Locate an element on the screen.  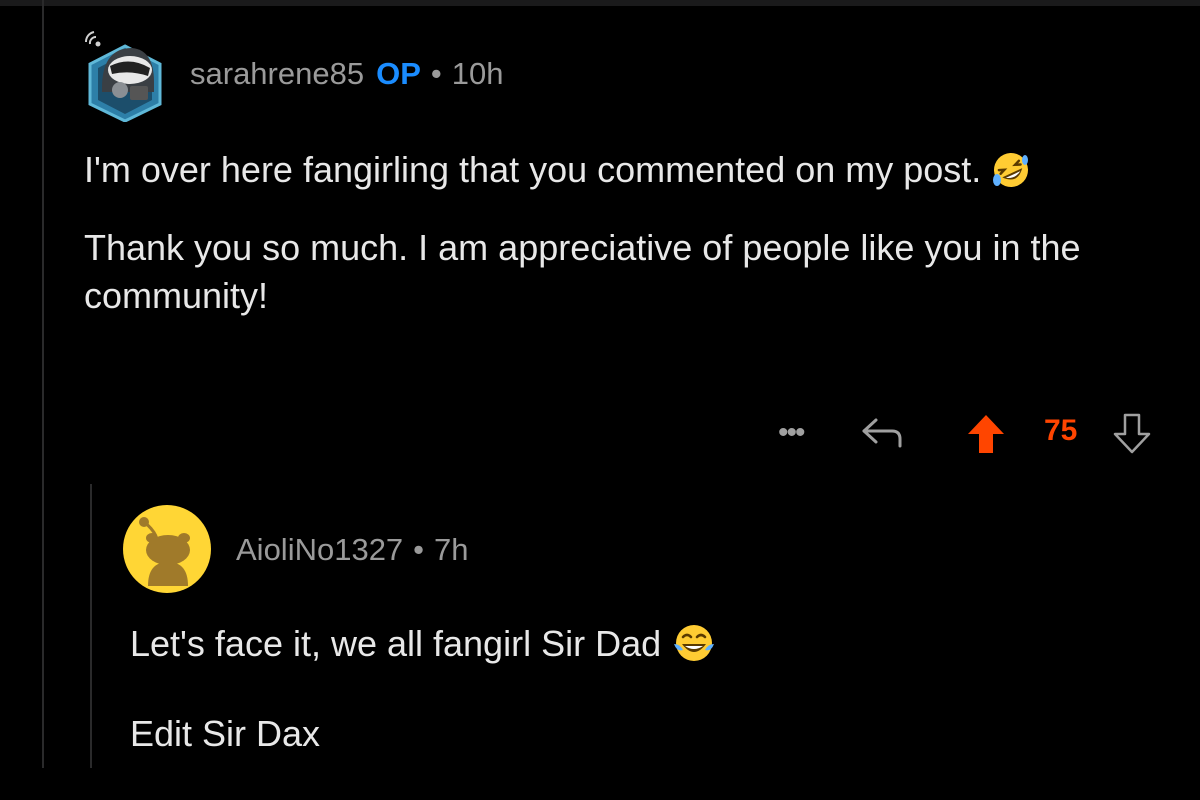
reply-paragraph: Let's face it, we all fangirl Sir Dad is located at coordinates (650, 644).